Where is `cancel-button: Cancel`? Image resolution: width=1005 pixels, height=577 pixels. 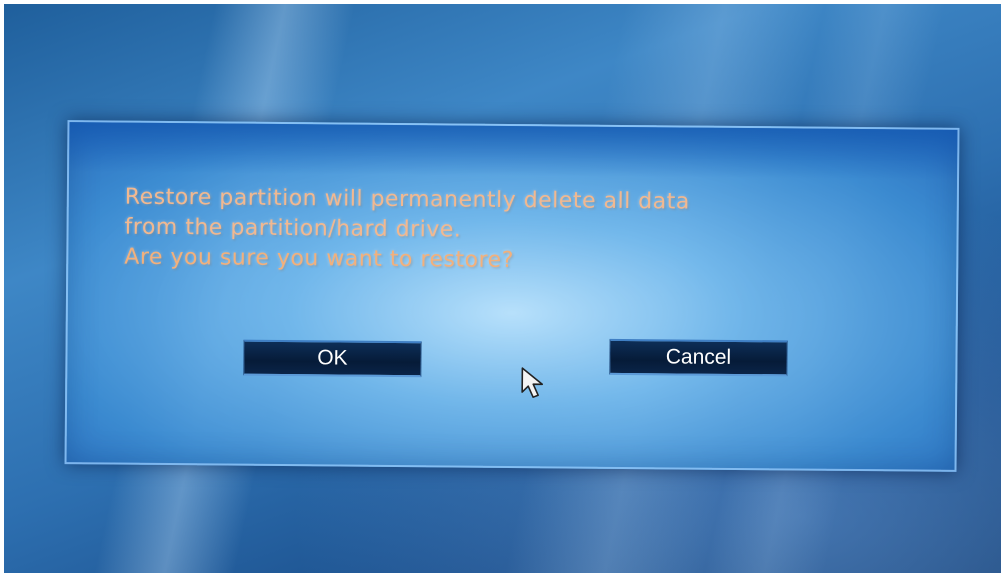
cancel-button: Cancel is located at coordinates (698, 357).